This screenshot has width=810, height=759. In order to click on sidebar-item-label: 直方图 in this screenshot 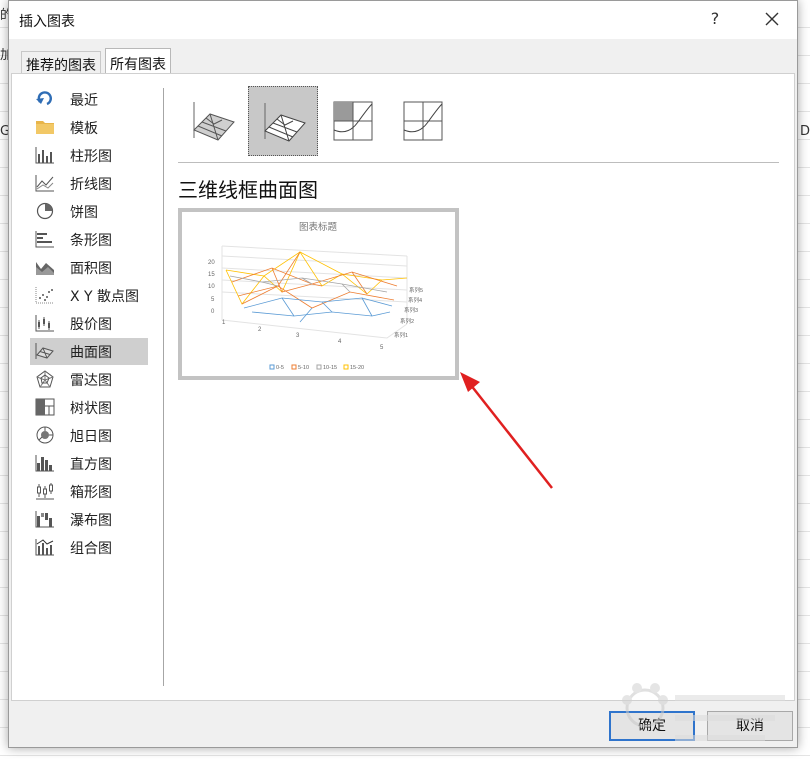, I will do `click(91, 465)`.